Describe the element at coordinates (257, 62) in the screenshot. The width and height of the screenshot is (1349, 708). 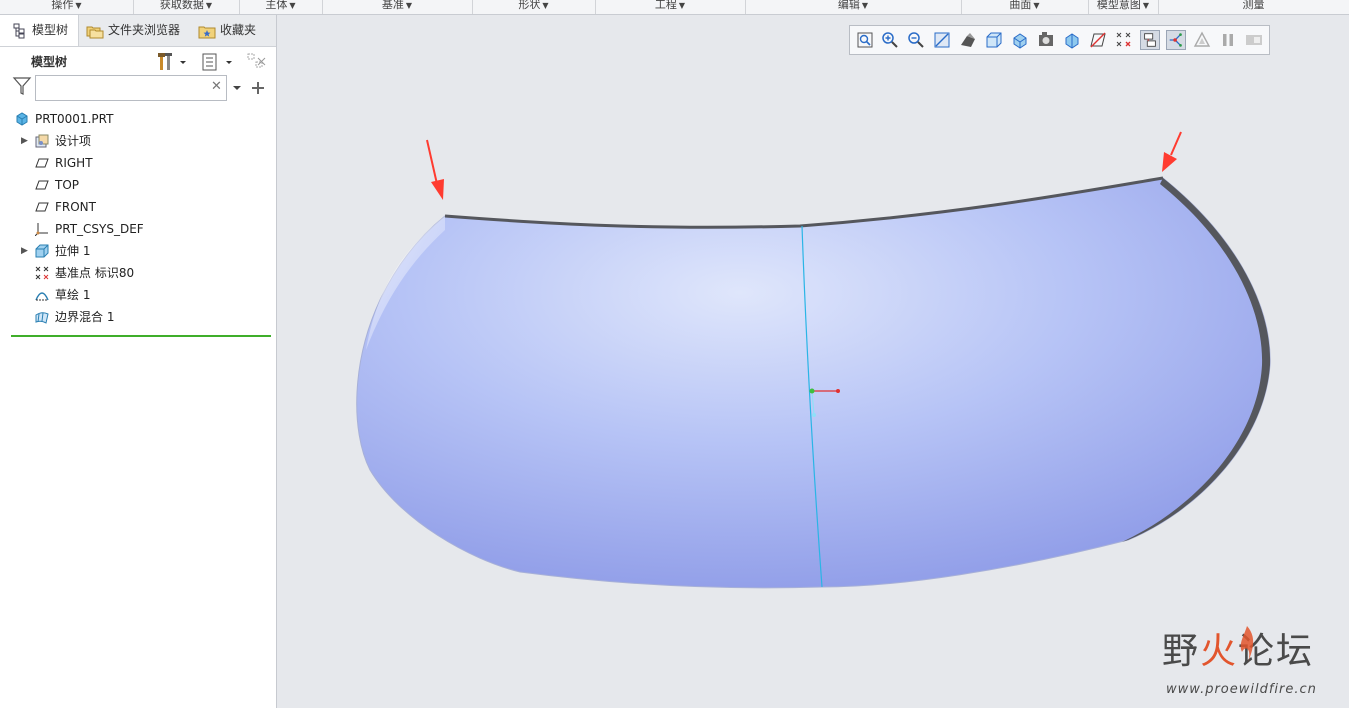
I see `tree-filters-icon` at that location.